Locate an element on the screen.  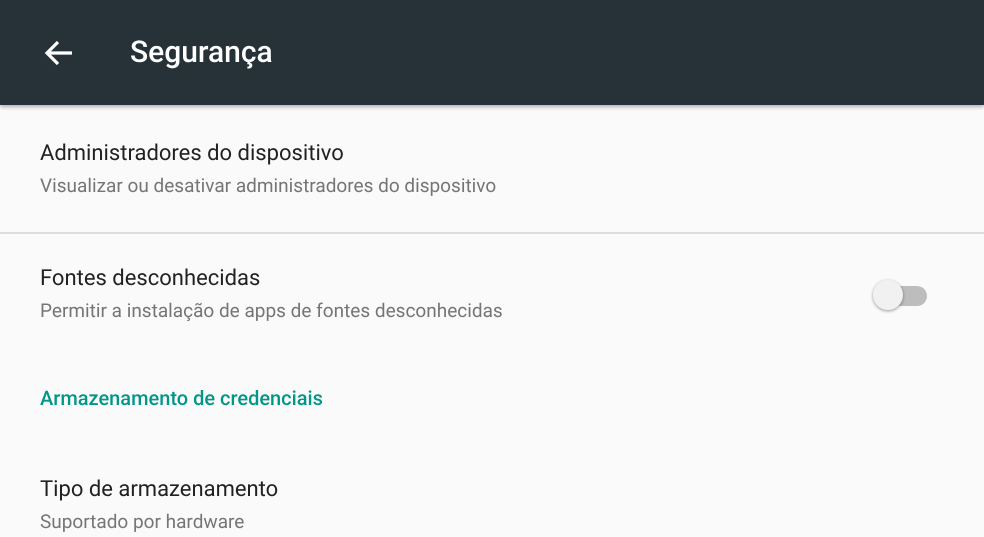
item-title: Tipo de armazenamento is located at coordinates (160, 489).